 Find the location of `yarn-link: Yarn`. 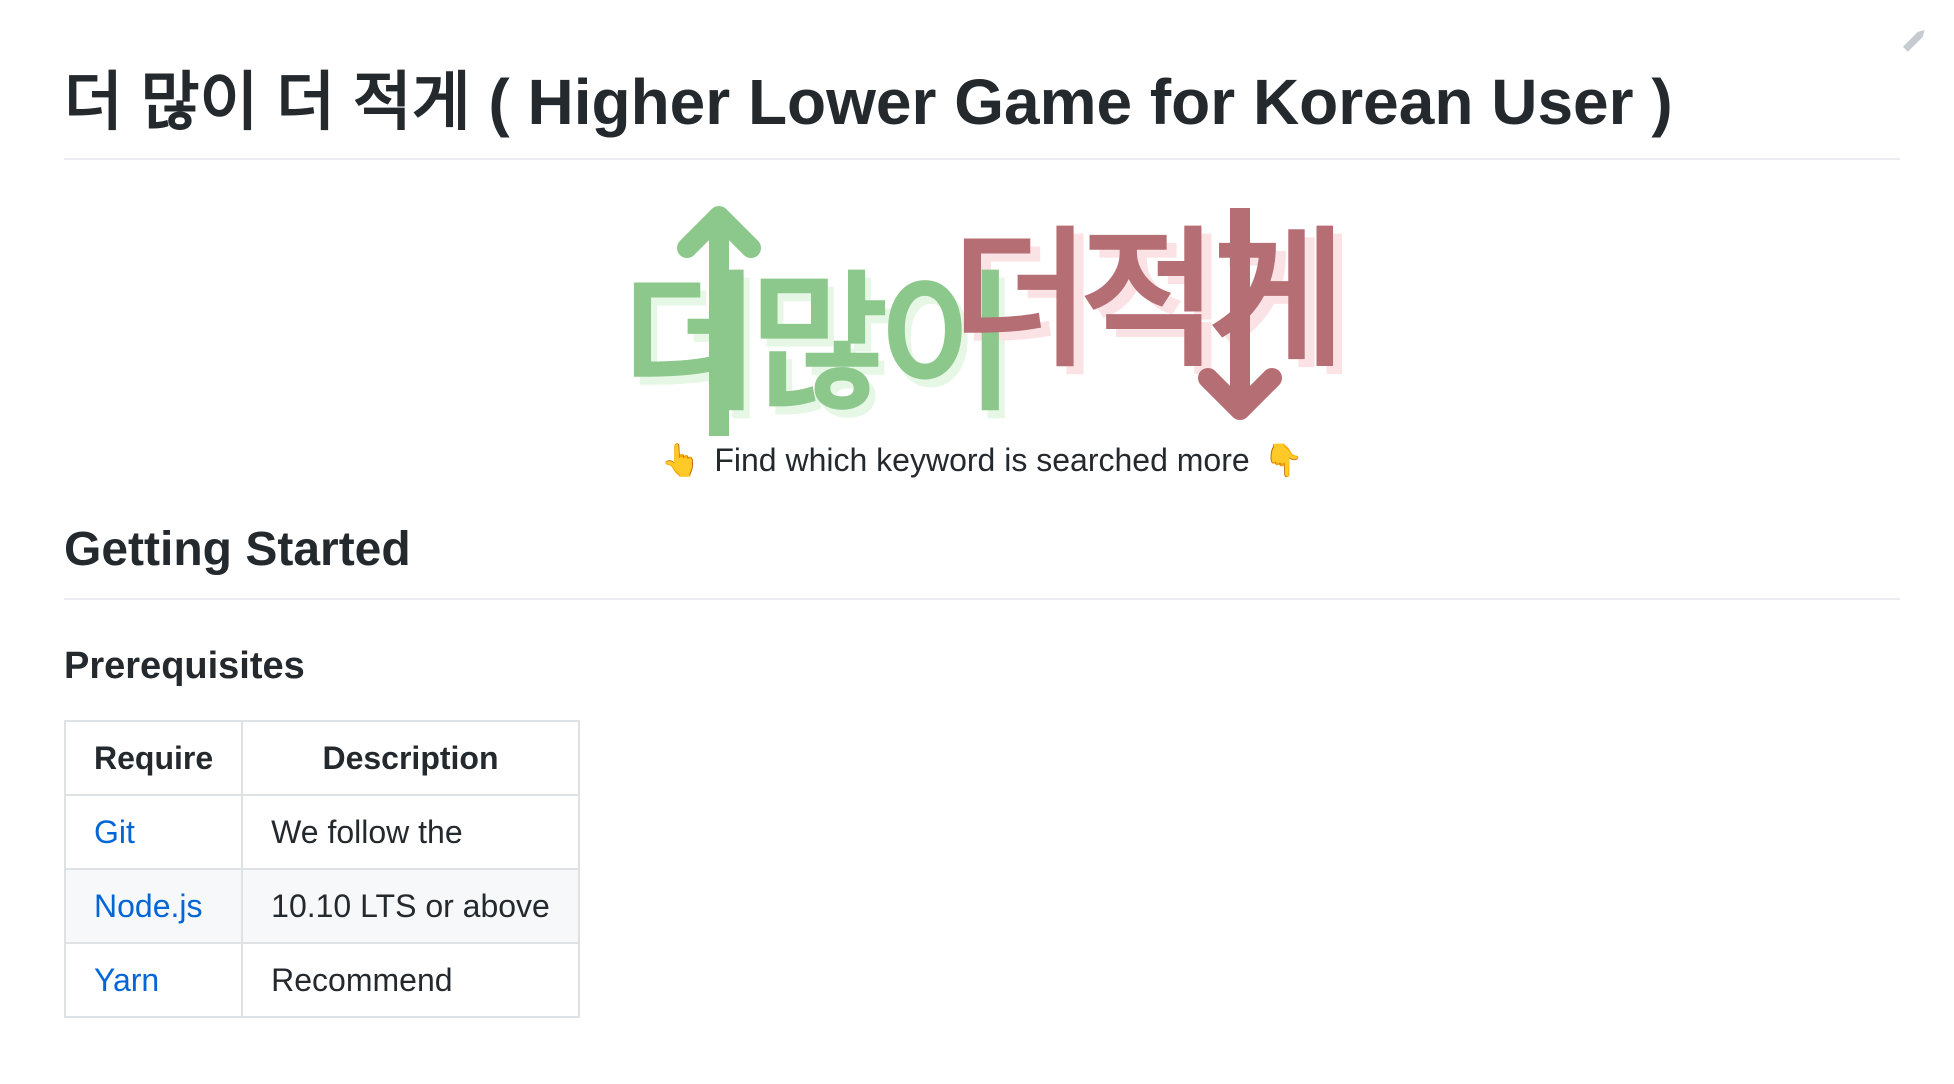

yarn-link: Yarn is located at coordinates (126, 980).